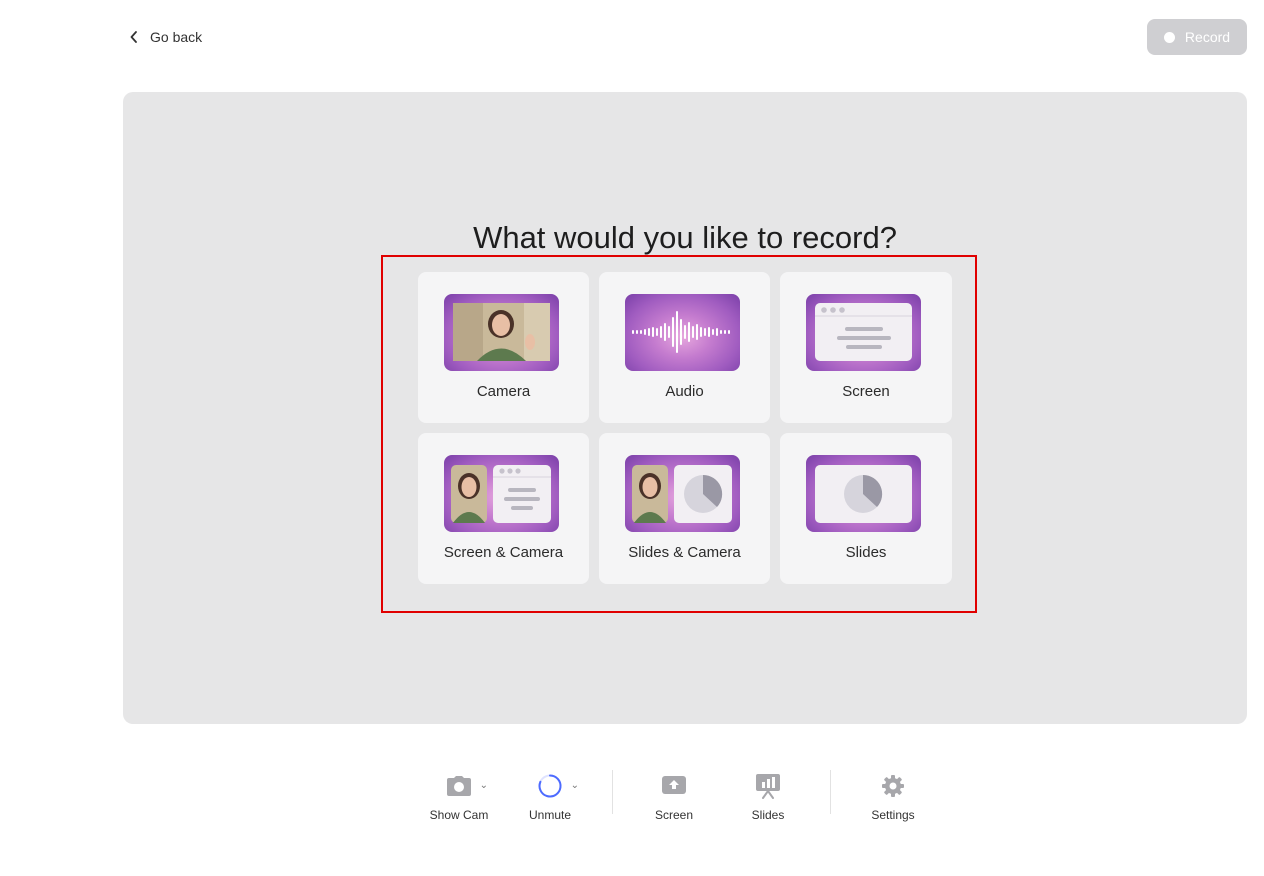 This screenshot has width=1264, height=876. I want to click on show-cam-label: Show Cam, so click(459, 815).